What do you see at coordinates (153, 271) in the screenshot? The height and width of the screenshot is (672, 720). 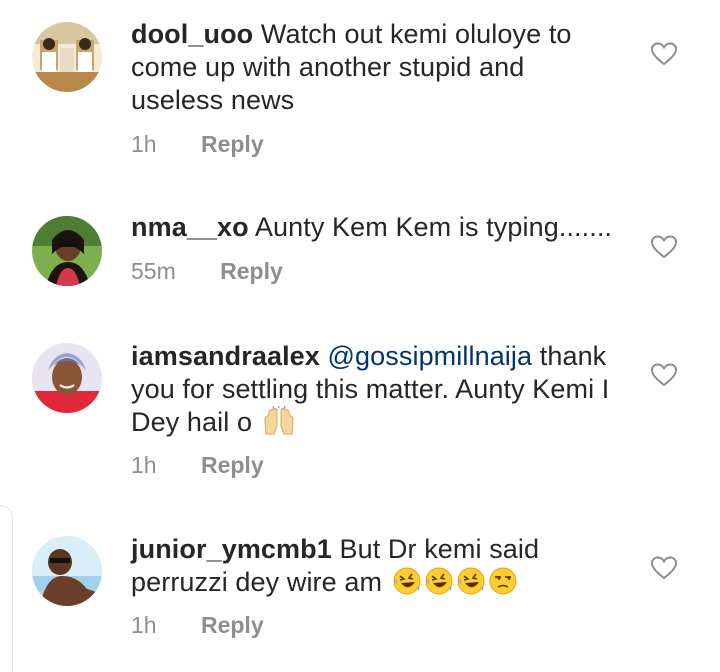 I see `comment-time: 55m` at bounding box center [153, 271].